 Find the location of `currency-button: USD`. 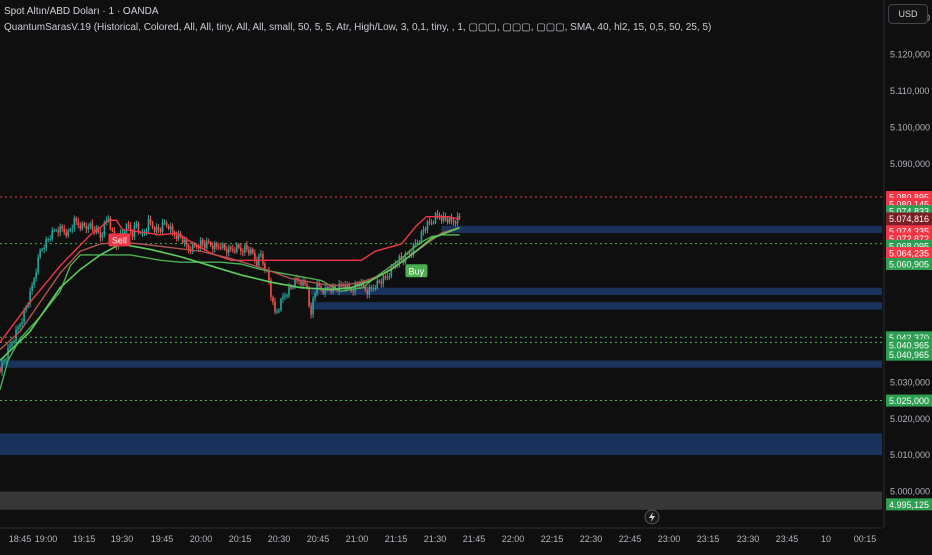

currency-button: USD is located at coordinates (908, 14).